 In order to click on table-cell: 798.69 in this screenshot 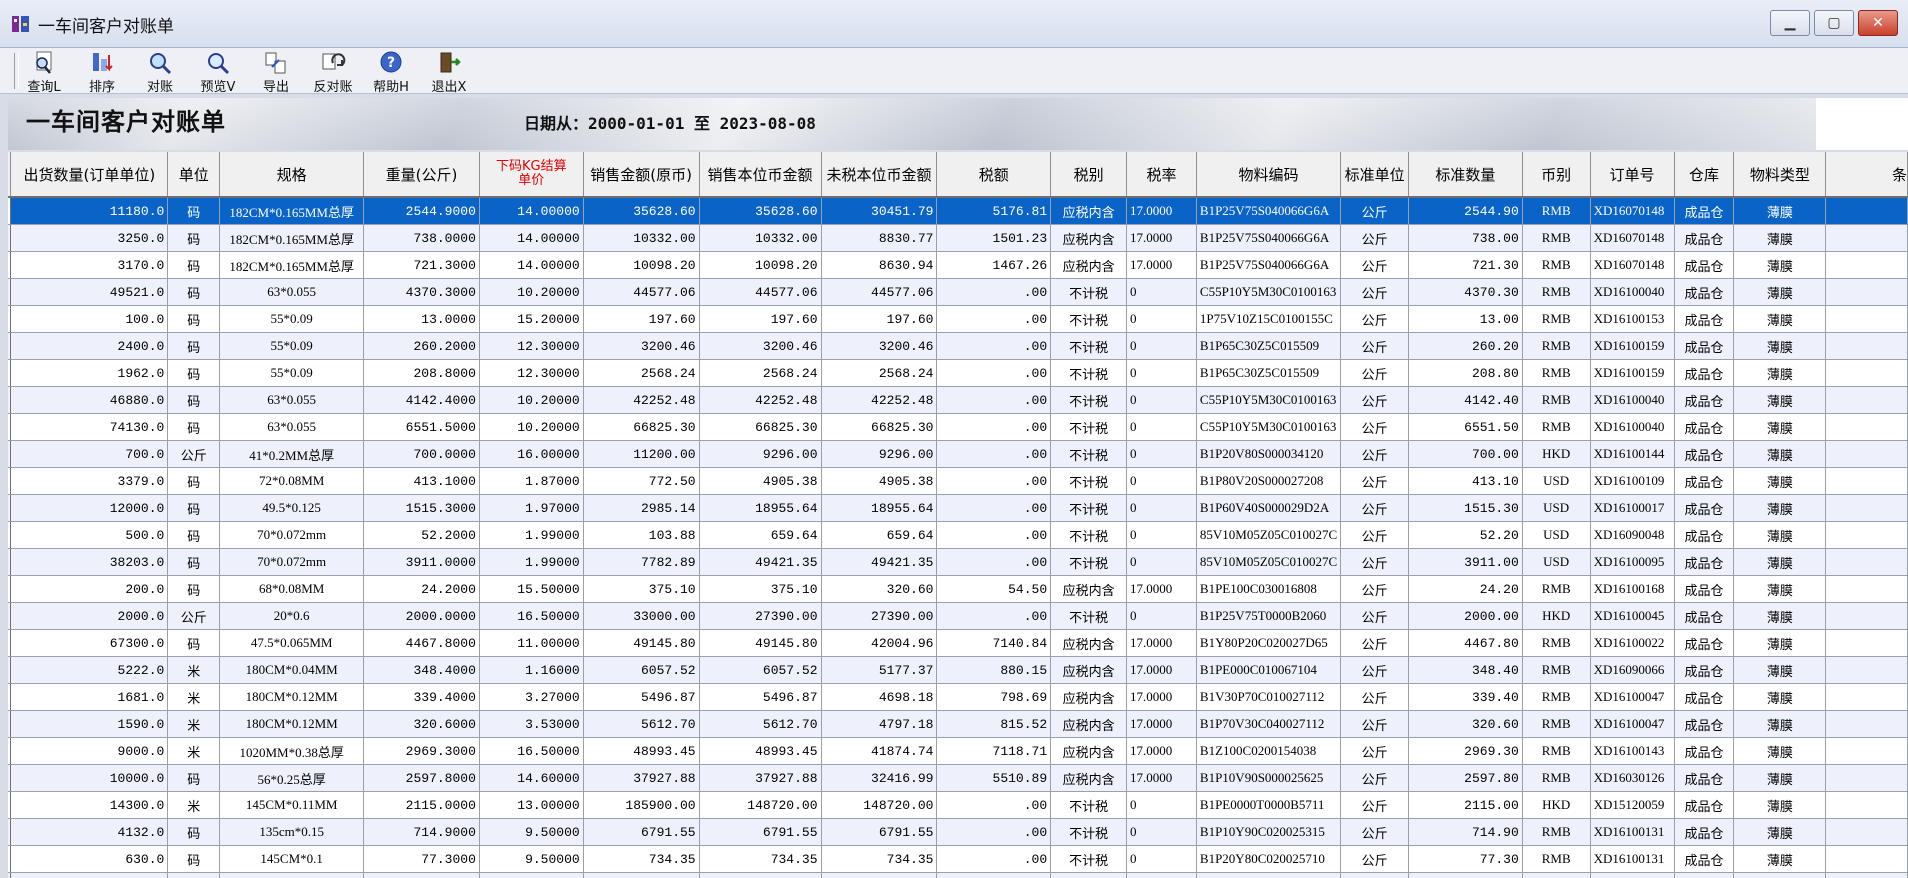, I will do `click(994, 697)`.